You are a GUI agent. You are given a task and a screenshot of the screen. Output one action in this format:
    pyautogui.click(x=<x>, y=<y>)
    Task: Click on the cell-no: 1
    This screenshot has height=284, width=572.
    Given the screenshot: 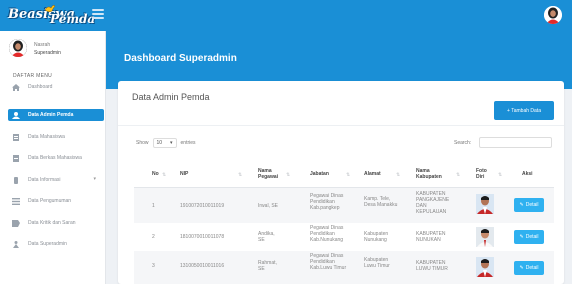 What is the action you would take?
    pyautogui.click(x=153, y=206)
    